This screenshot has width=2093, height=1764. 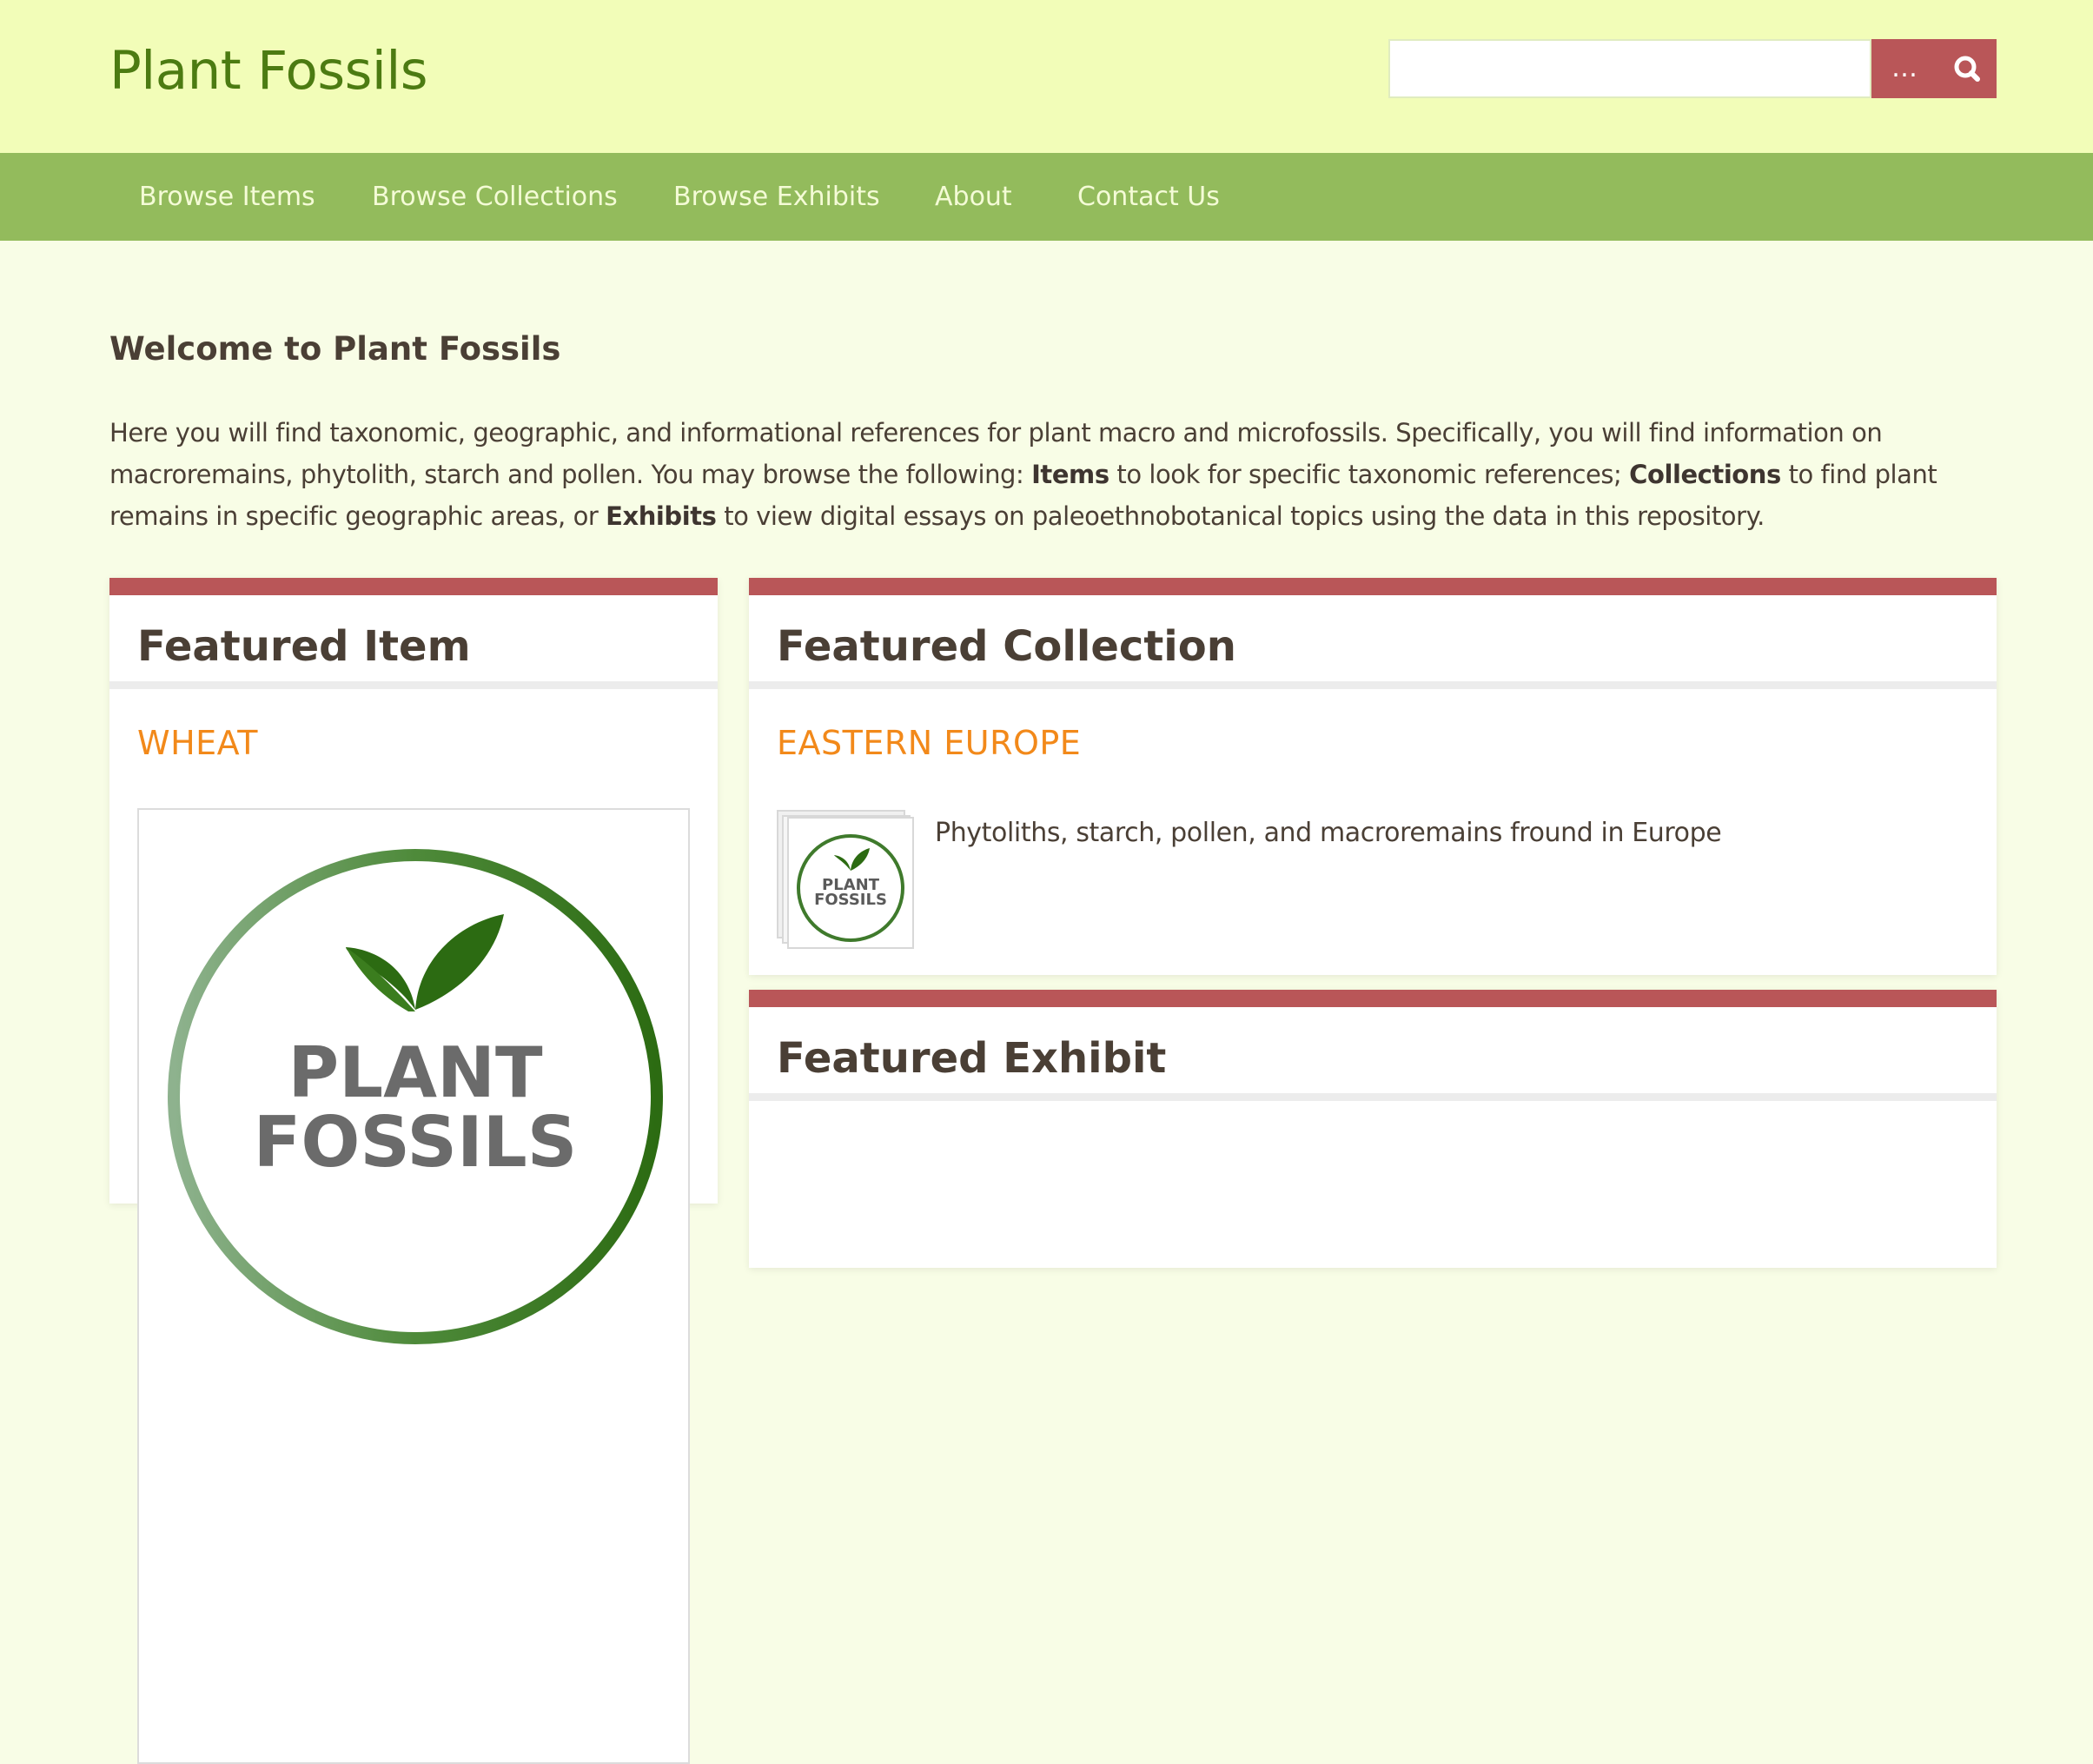 I want to click on thumbnail-front: PLANT FOSSILS, so click(x=850, y=883).